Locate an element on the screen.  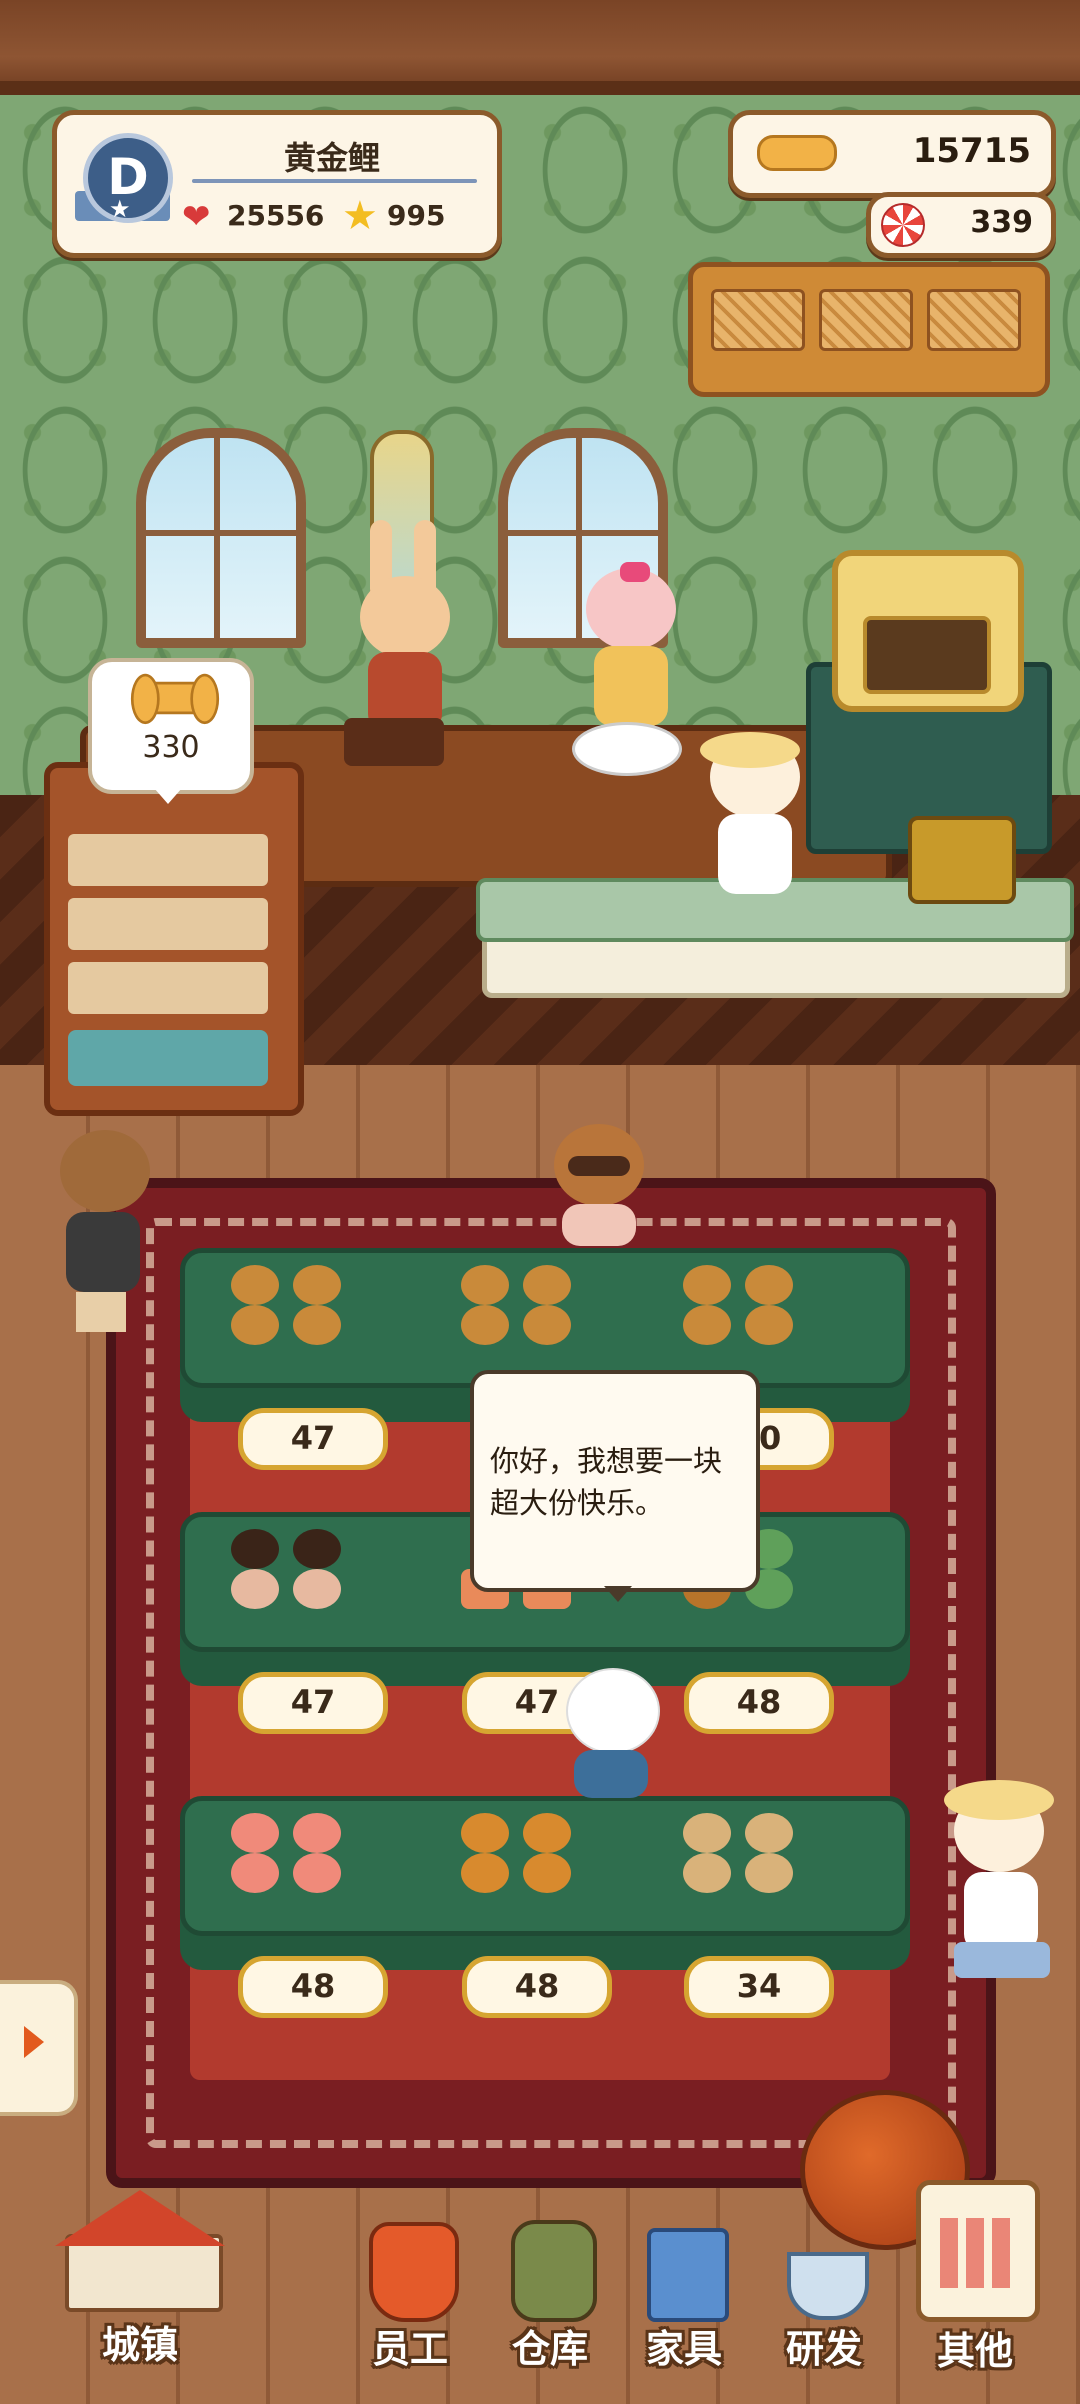
cabinet-price: 330 is located at coordinates (171, 747).